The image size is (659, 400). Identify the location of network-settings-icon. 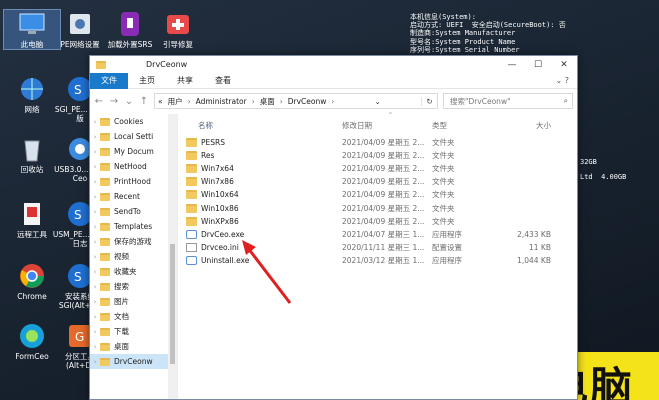
(80, 24).